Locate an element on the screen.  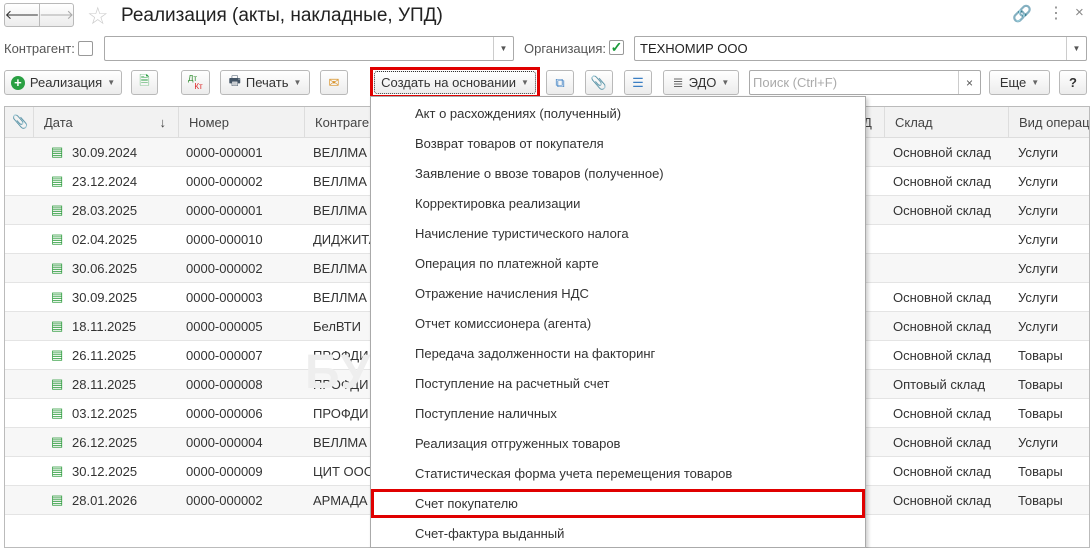
attachments-button: 📎 is located at coordinates (599, 82).